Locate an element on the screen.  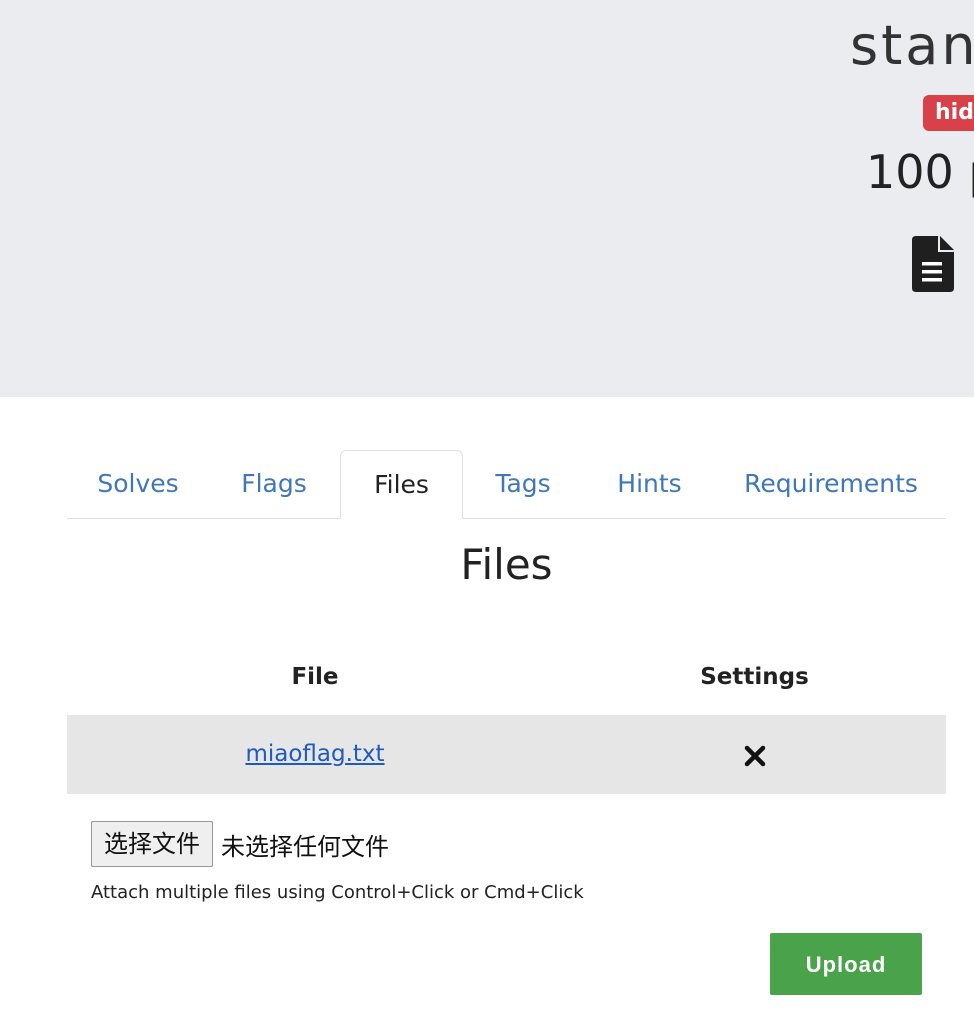
challenge-name: standard is located at coordinates (912, 45).